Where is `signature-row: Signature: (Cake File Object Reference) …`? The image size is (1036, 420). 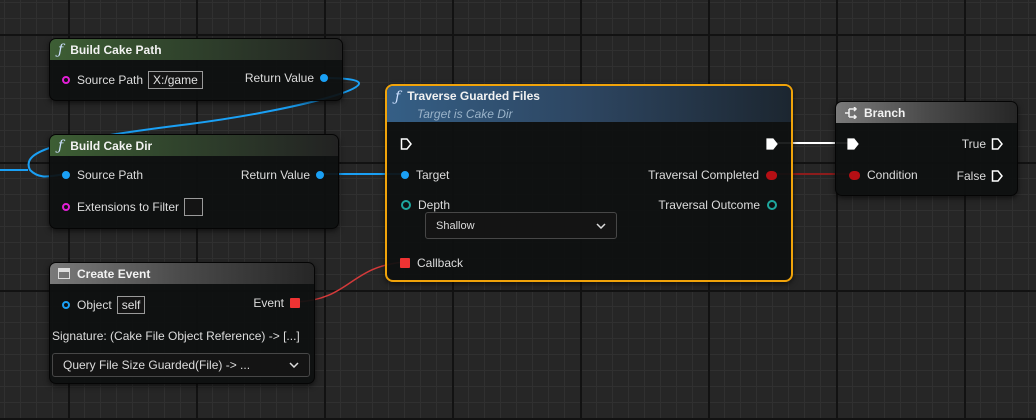 signature-row: Signature: (Cake File Object Reference) … is located at coordinates (176, 336).